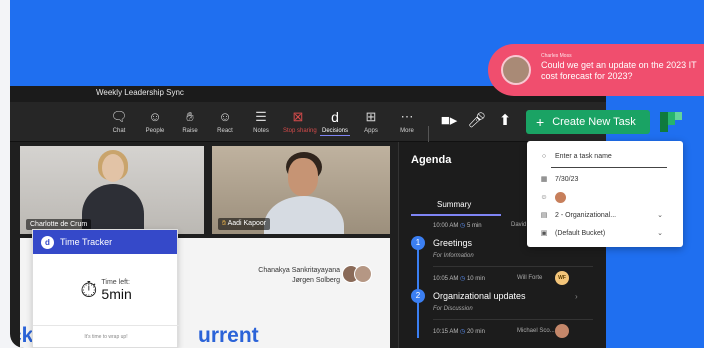 This screenshot has height=348, width=704. What do you see at coordinates (363, 274) in the screenshot?
I see `avatar` at bounding box center [363, 274].